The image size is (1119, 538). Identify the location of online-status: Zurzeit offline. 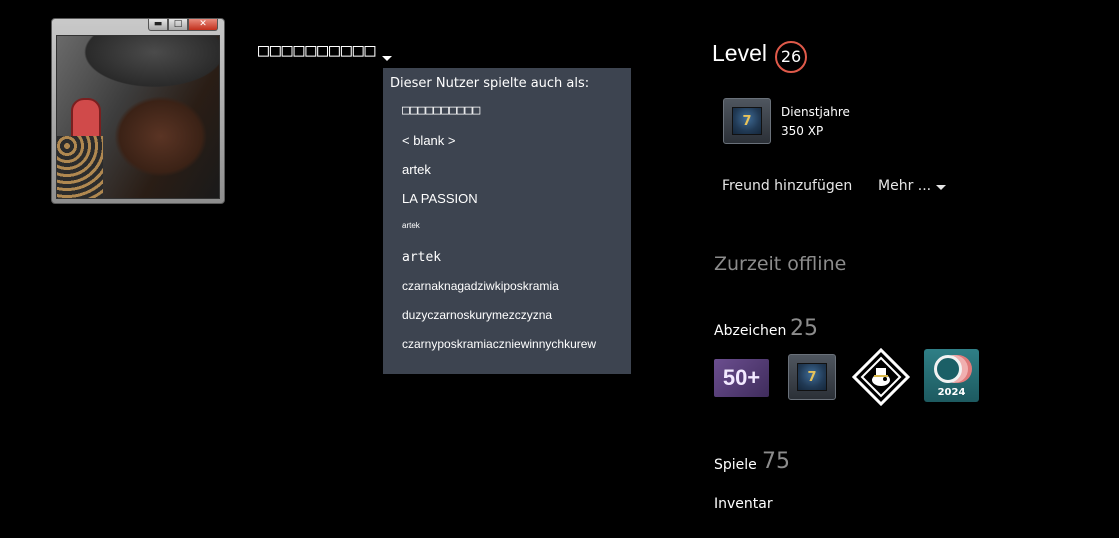
(780, 264).